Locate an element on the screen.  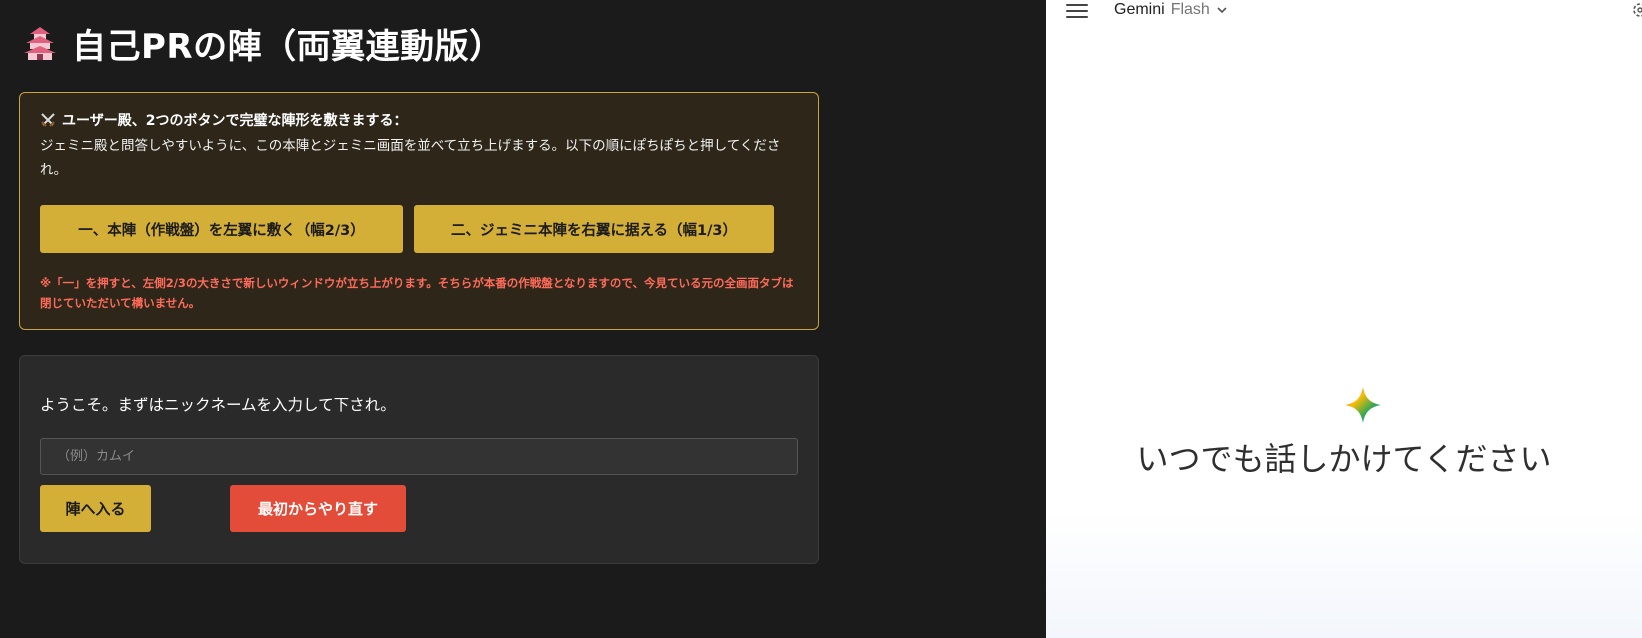
nickname-input is located at coordinates (419, 456).